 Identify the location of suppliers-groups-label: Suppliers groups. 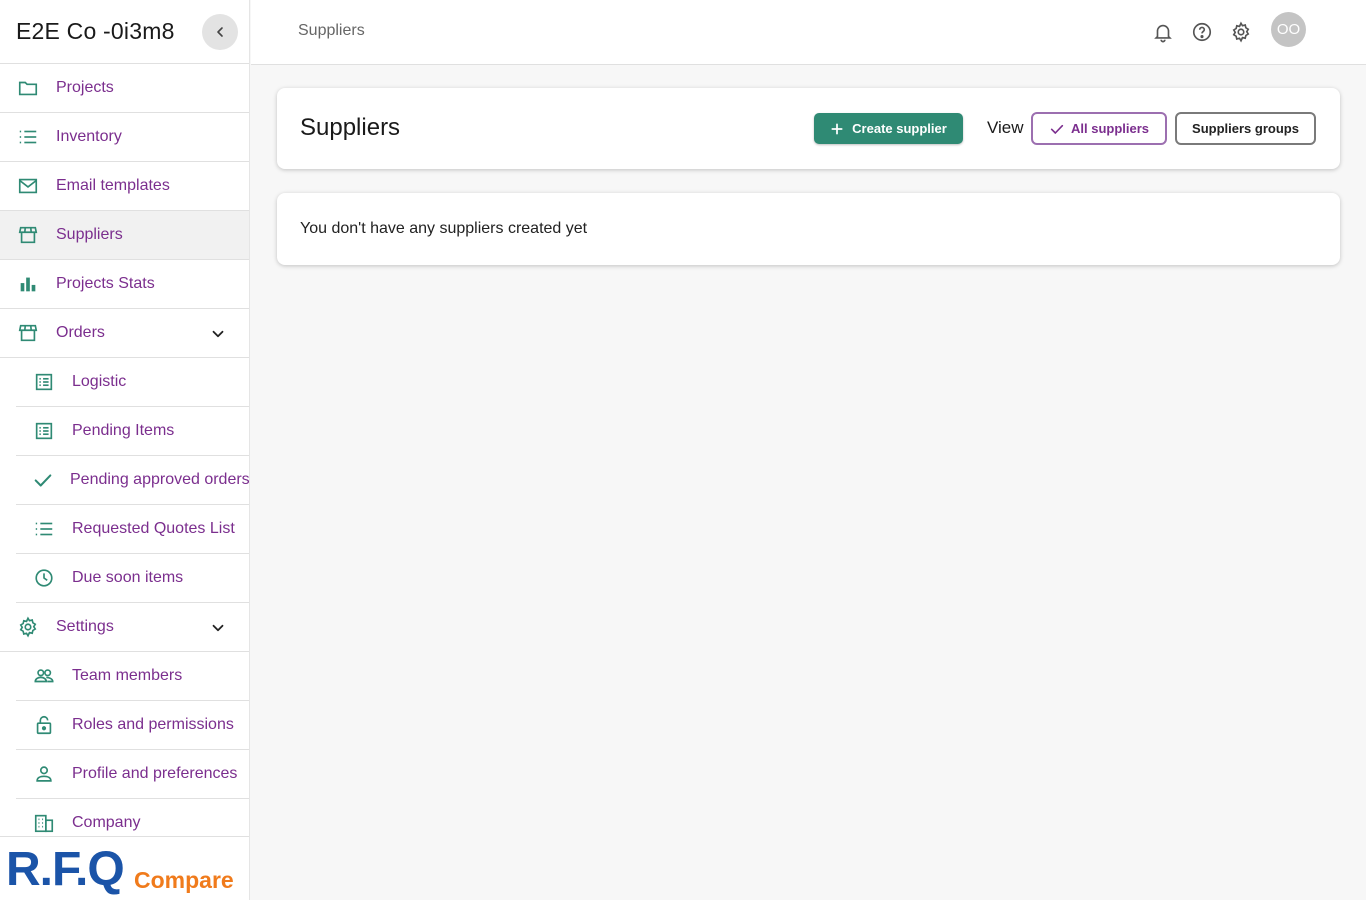
(1245, 128).